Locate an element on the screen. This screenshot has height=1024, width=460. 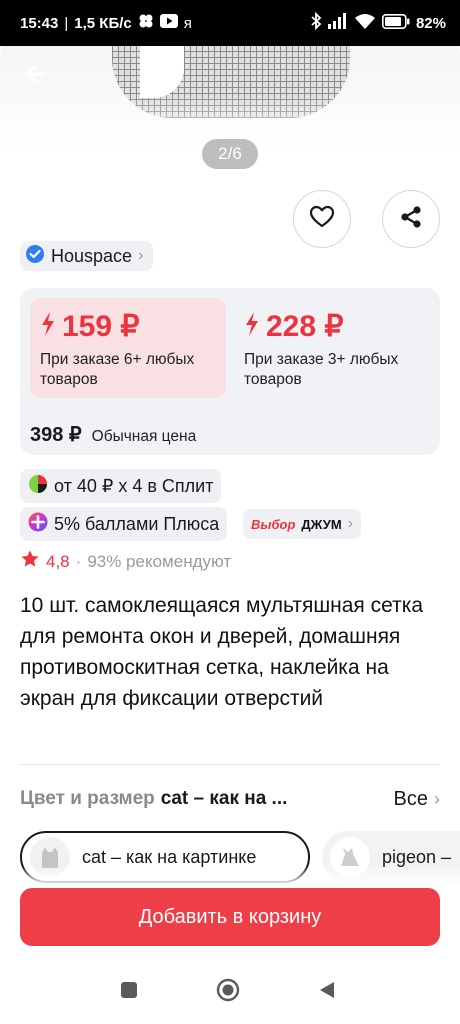
rating-score: 4,8 is located at coordinates (58, 561).